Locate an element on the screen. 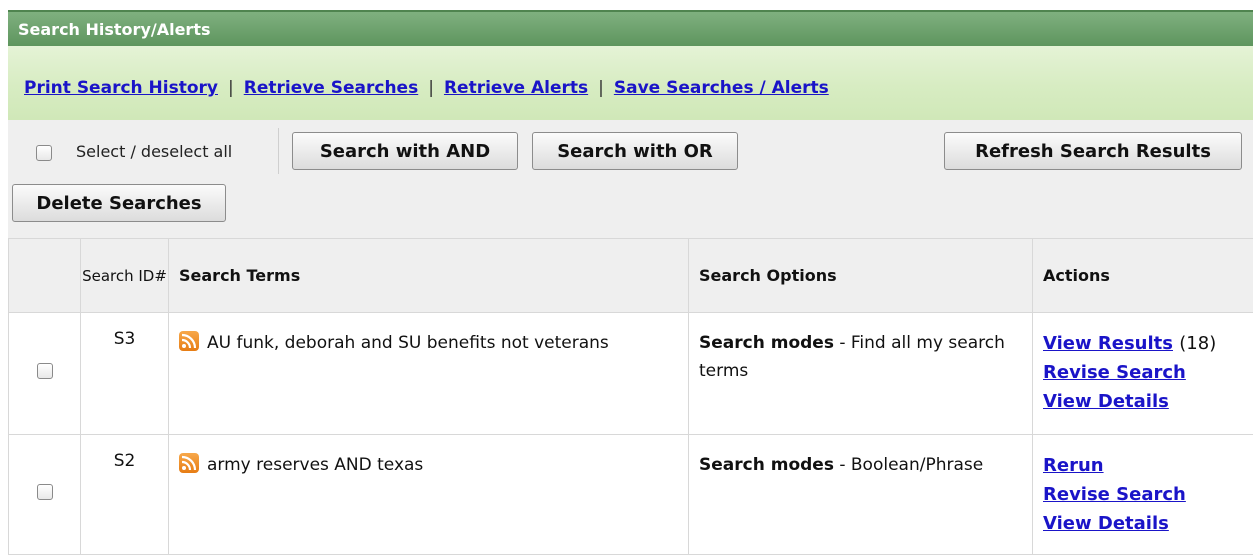  search-terms-cell: army reserves AND texas is located at coordinates (429, 495).